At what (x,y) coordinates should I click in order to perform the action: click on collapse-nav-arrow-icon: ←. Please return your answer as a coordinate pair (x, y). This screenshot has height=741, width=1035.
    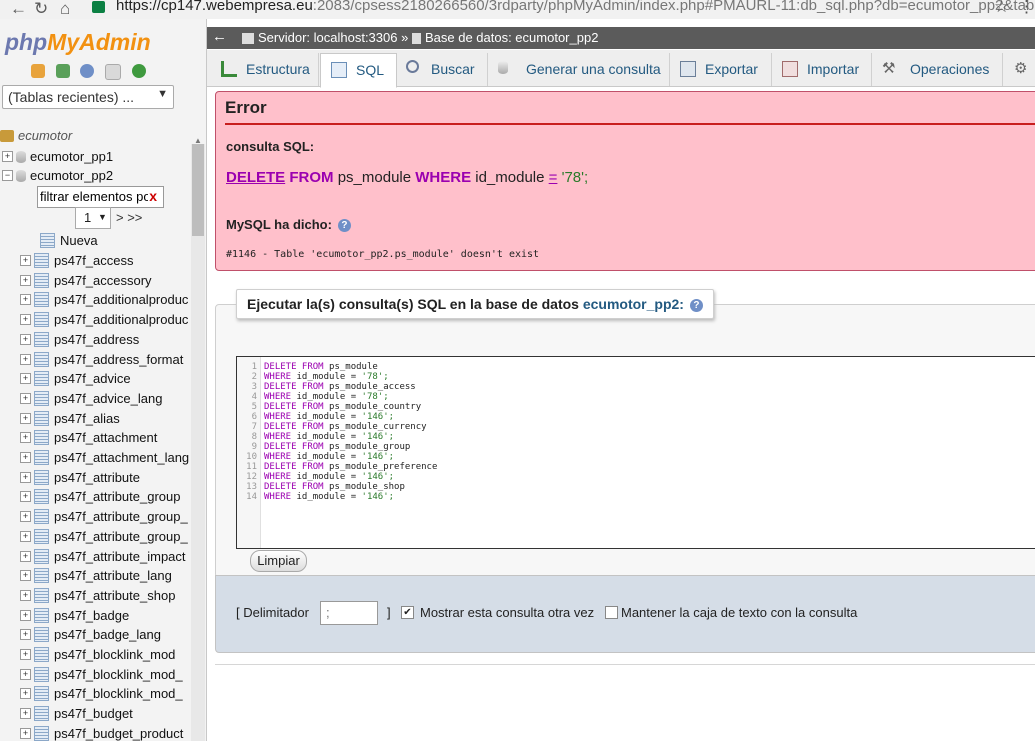
    Looking at the image, I should click on (219, 36).